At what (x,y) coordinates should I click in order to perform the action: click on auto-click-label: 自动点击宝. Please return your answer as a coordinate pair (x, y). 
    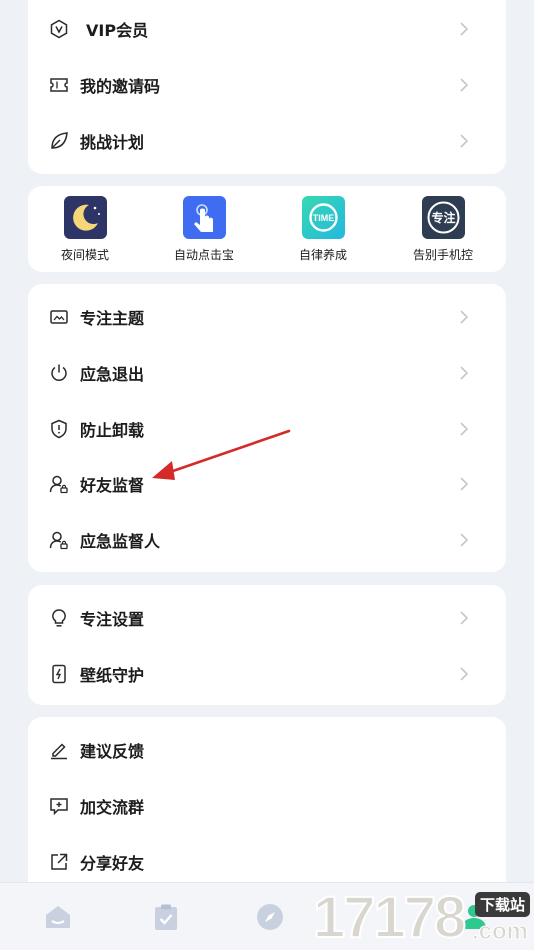
    Looking at the image, I should click on (203, 255).